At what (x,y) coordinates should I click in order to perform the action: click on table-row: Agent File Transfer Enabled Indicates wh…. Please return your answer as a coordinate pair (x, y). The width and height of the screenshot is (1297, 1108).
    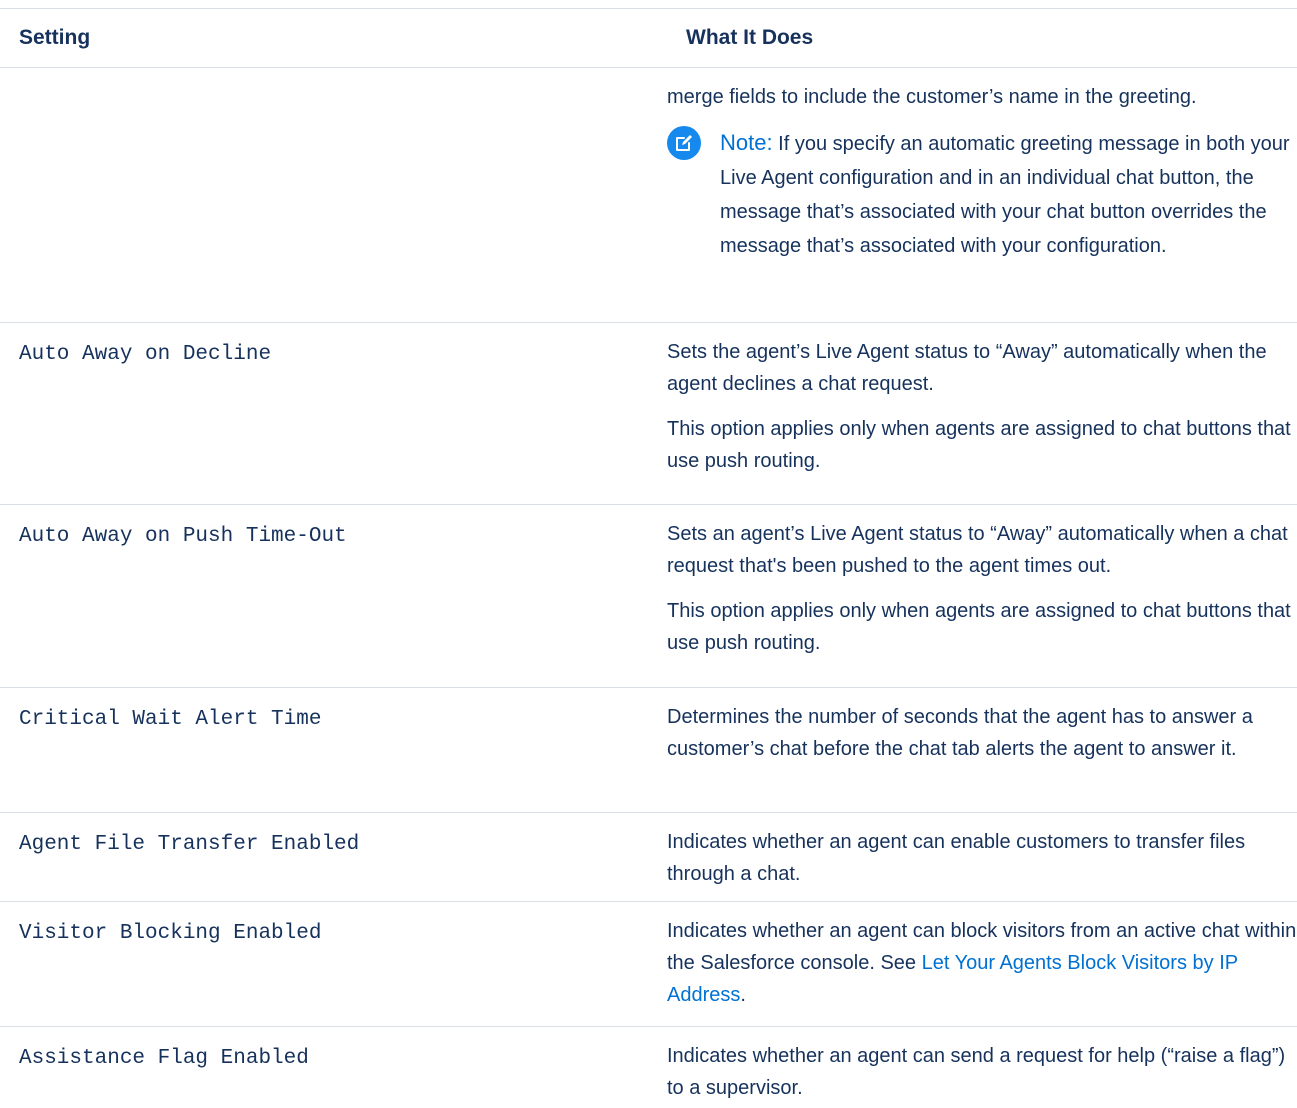
    Looking at the image, I should click on (648, 857).